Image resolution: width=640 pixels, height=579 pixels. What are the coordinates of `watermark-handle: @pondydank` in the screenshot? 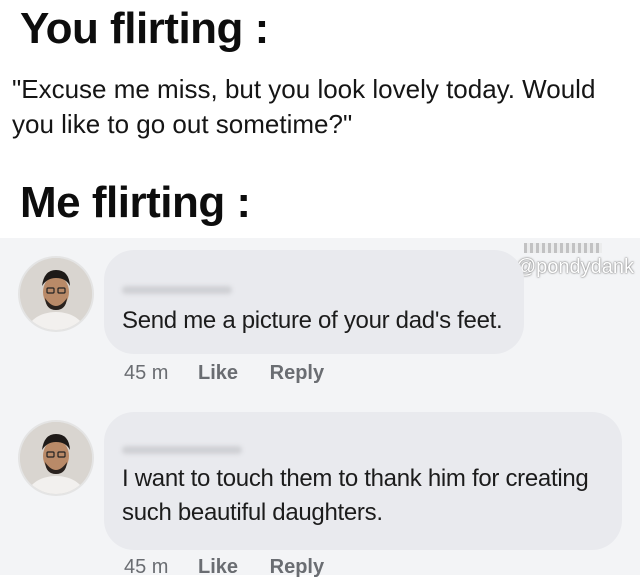 It's located at (574, 267).